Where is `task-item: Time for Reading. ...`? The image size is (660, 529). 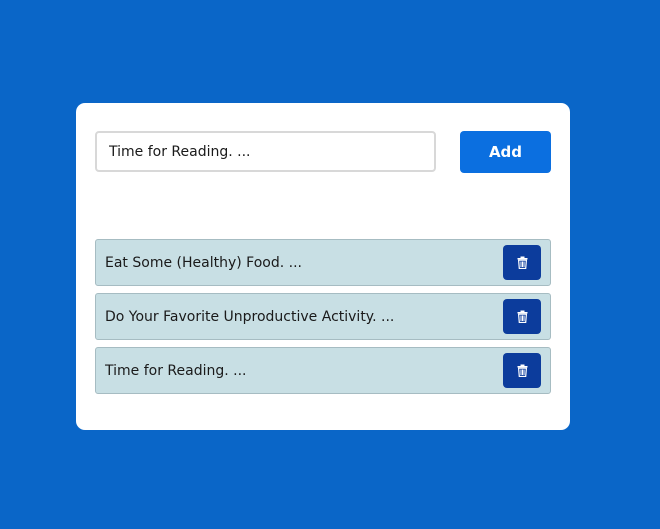 task-item: Time for Reading. ... is located at coordinates (323, 370).